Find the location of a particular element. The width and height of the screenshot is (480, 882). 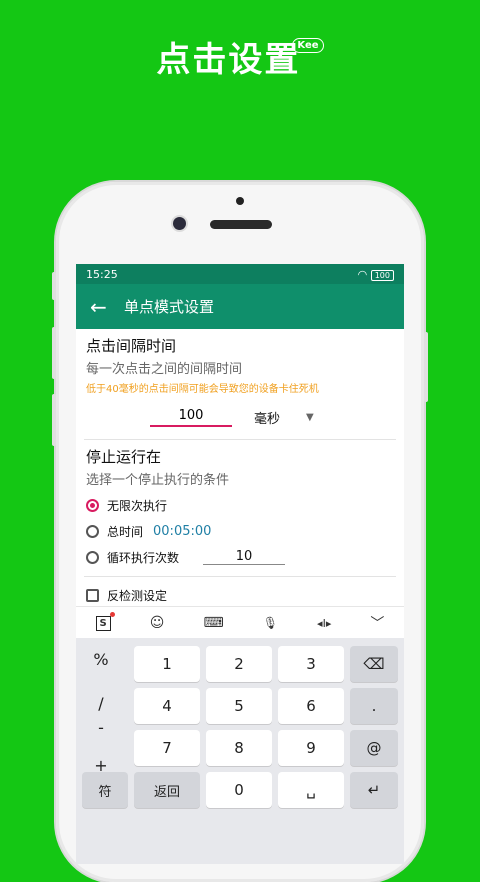

front-camera is located at coordinates (179, 223).